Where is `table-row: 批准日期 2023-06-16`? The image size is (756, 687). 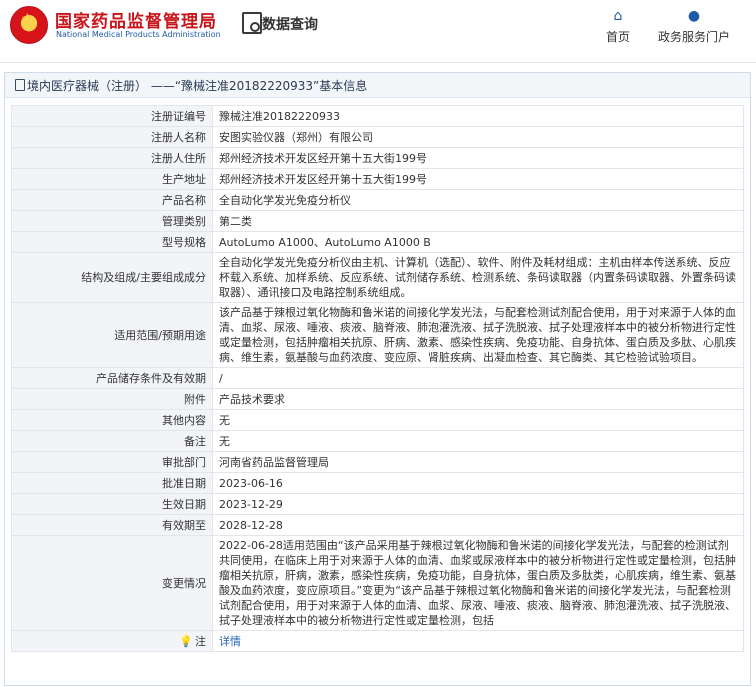
table-row: 批准日期 2023-06-16 is located at coordinates (377, 483).